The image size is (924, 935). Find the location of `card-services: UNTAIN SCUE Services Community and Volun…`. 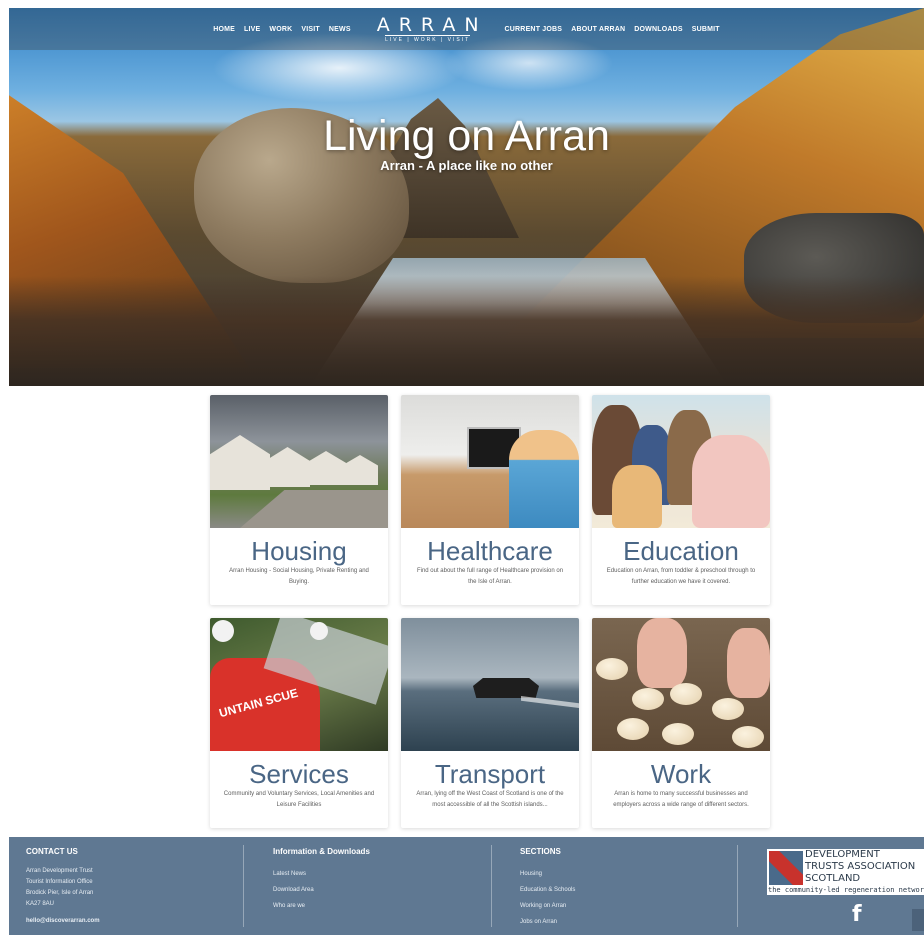

card-services: UNTAIN SCUE Services Community and Volun… is located at coordinates (299, 723).